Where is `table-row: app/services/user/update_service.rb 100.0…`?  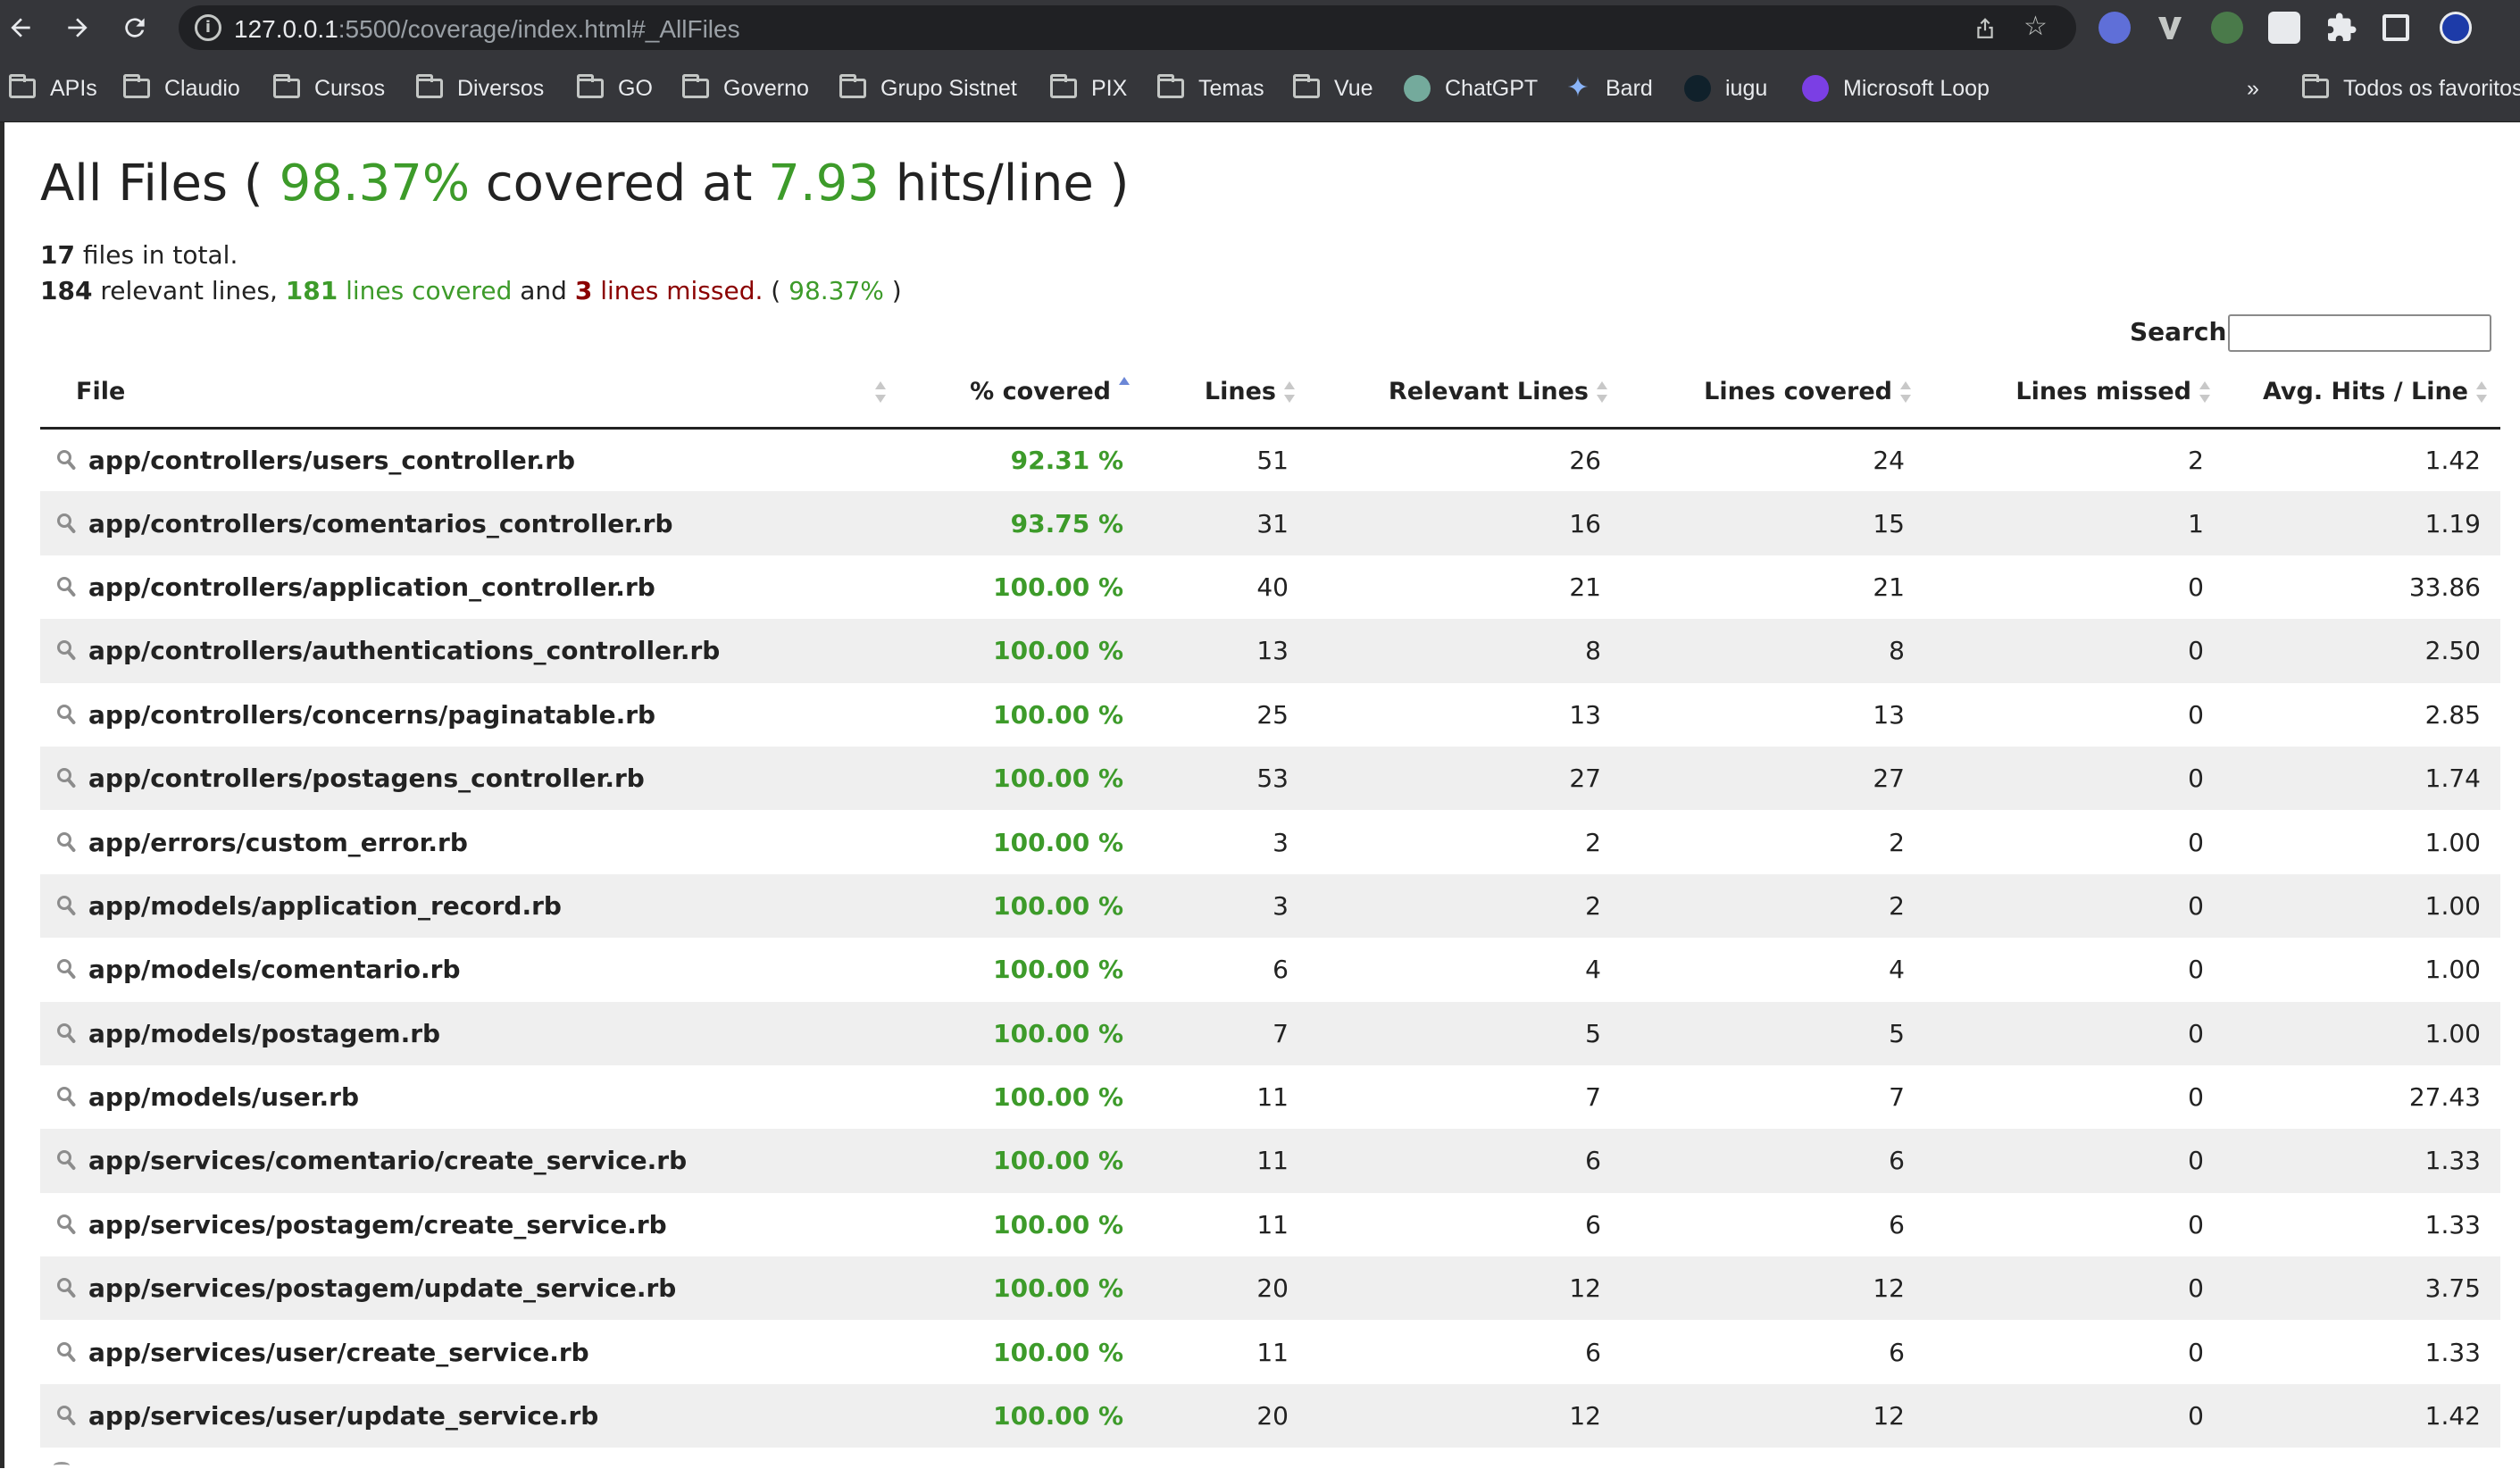 table-row: app/services/user/update_service.rb 100.0… is located at coordinates (1270, 1415).